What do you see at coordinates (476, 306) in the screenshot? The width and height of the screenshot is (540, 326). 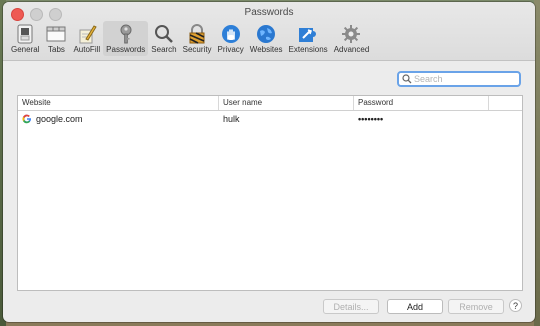 I see `remove-button: Remove` at bounding box center [476, 306].